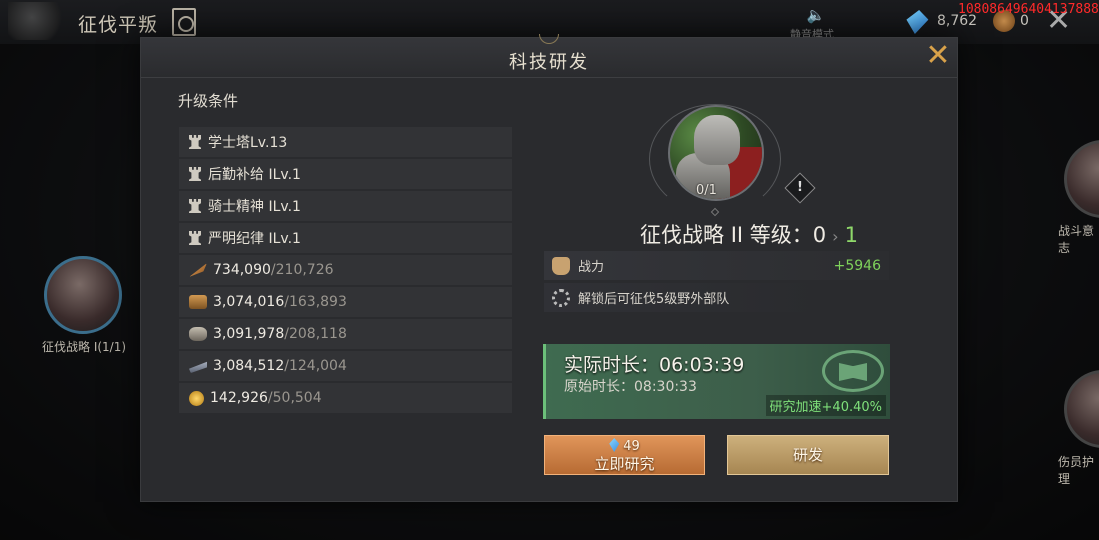 Image resolution: width=1099 pixels, height=540 pixels. Describe the element at coordinates (249, 334) in the screenshot. I see `resource-have: 3,091,978` at that location.